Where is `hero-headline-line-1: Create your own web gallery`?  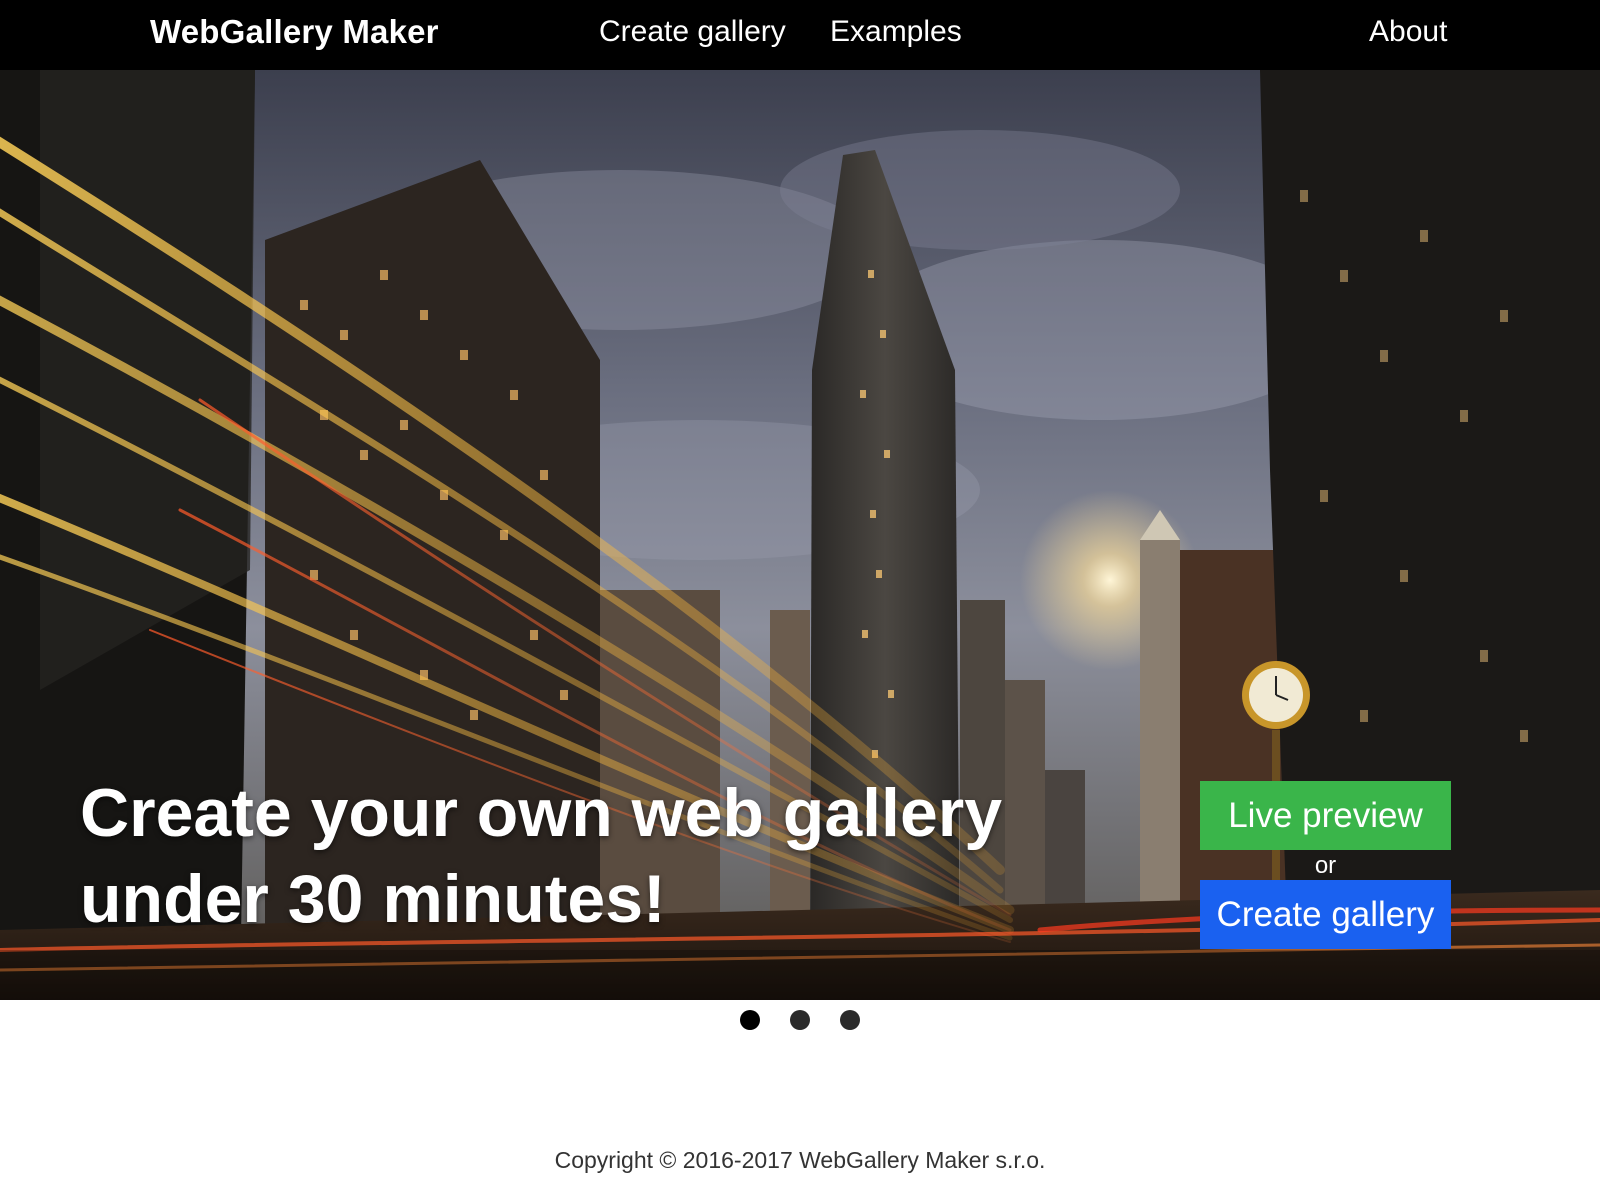
hero-headline-line-1: Create your own web gallery is located at coordinates (541, 813).